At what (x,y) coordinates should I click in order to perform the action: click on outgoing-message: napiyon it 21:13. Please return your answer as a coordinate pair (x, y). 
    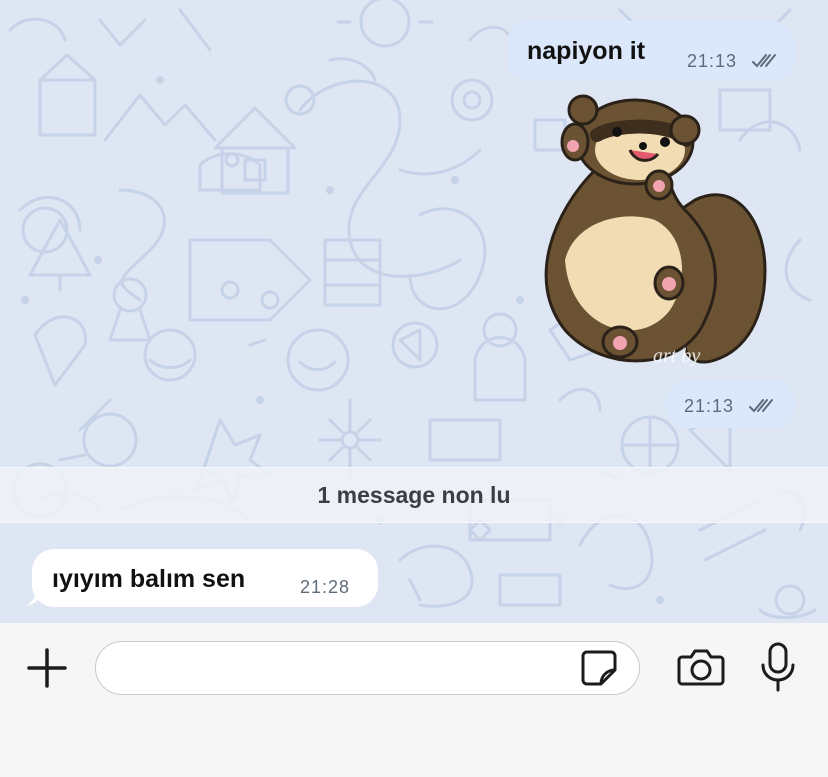
    Looking at the image, I should click on (651, 51).